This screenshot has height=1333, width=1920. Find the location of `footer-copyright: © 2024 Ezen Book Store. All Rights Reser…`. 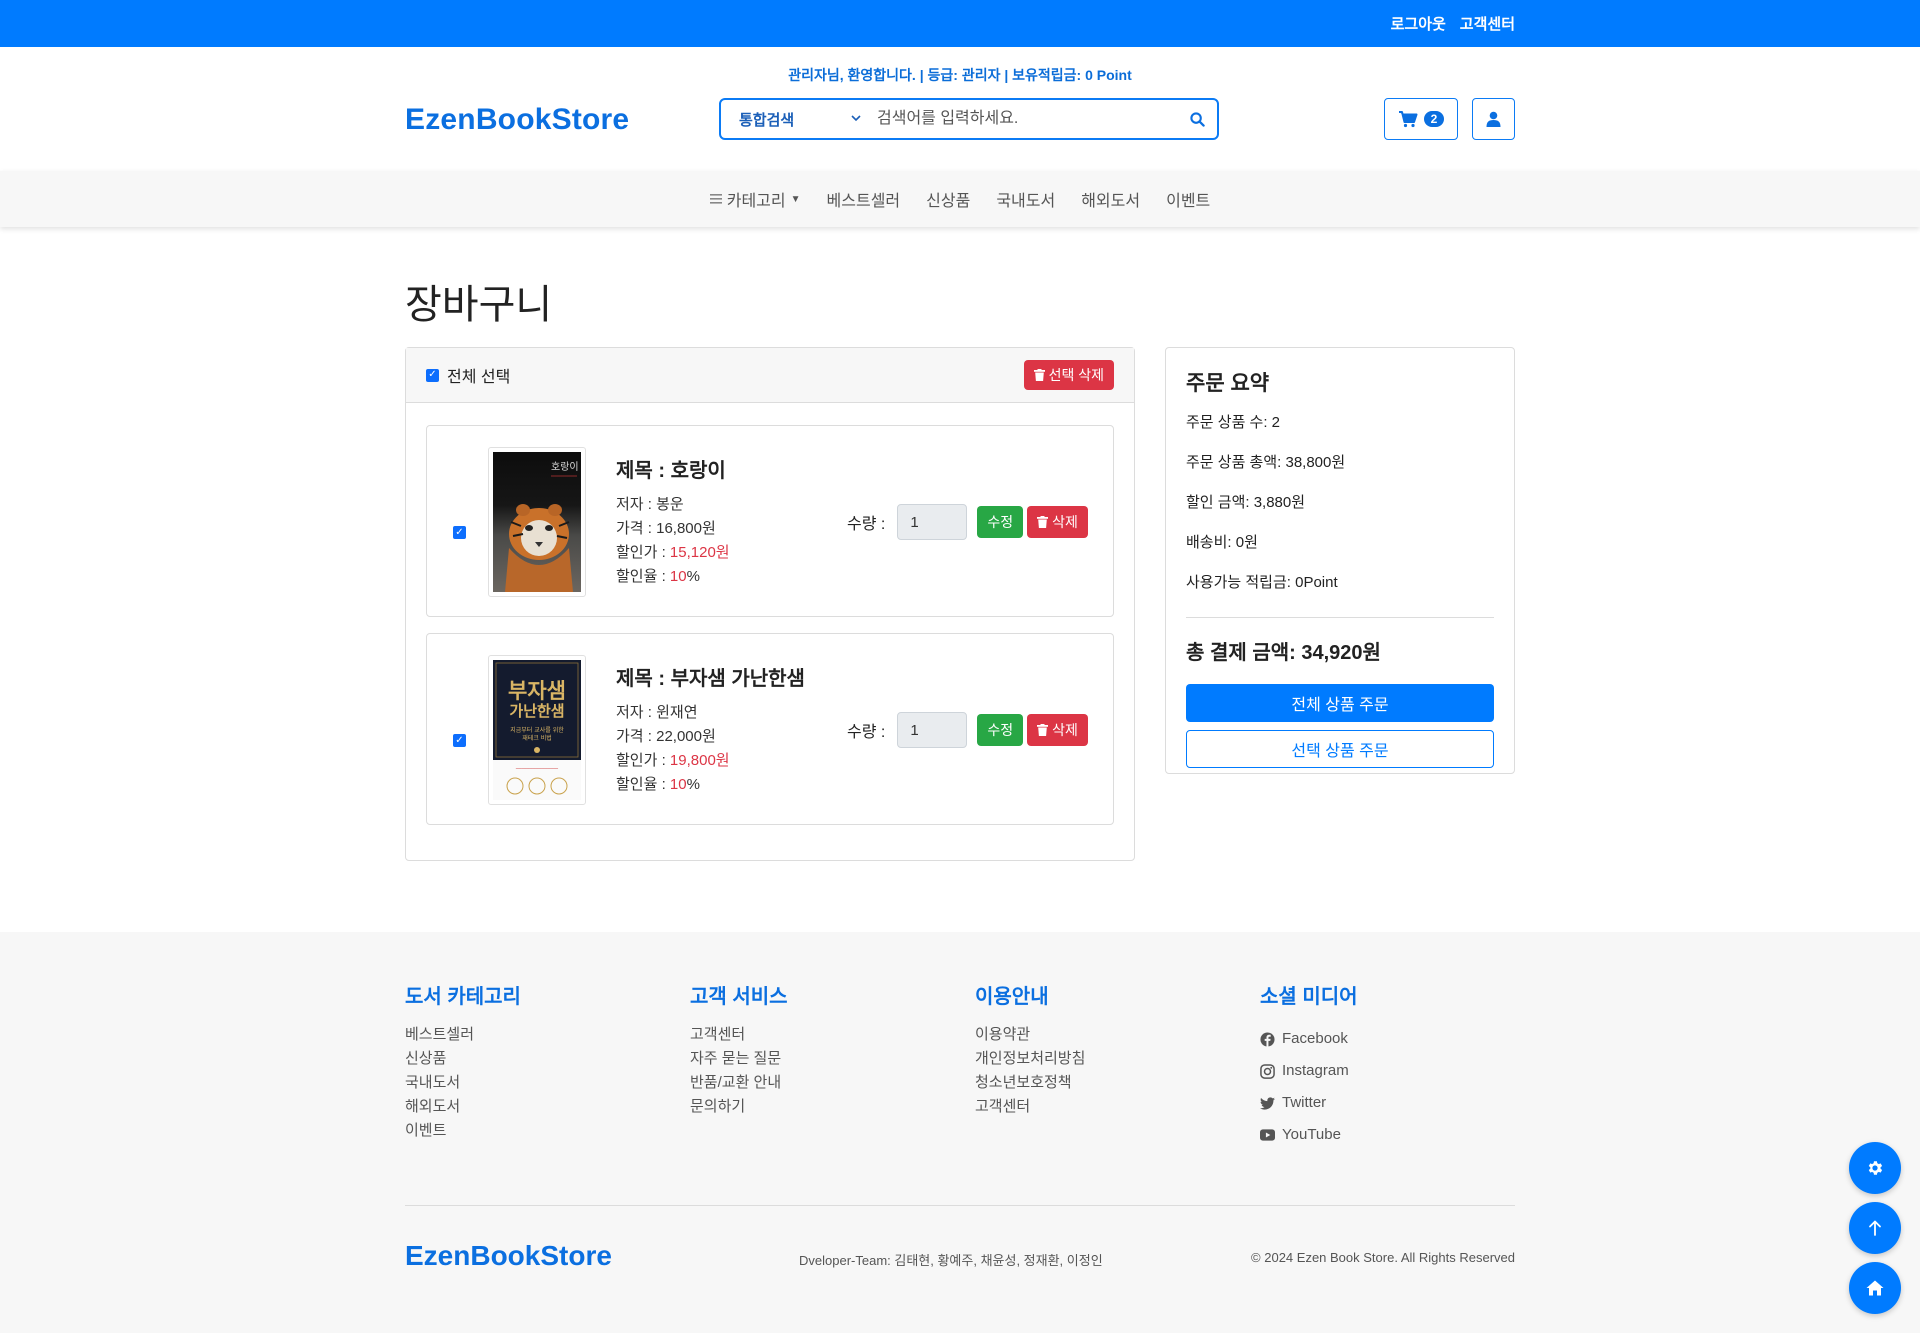

footer-copyright: © 2024 Ezen Book Store. All Rights Reser… is located at coordinates (1383, 1257).